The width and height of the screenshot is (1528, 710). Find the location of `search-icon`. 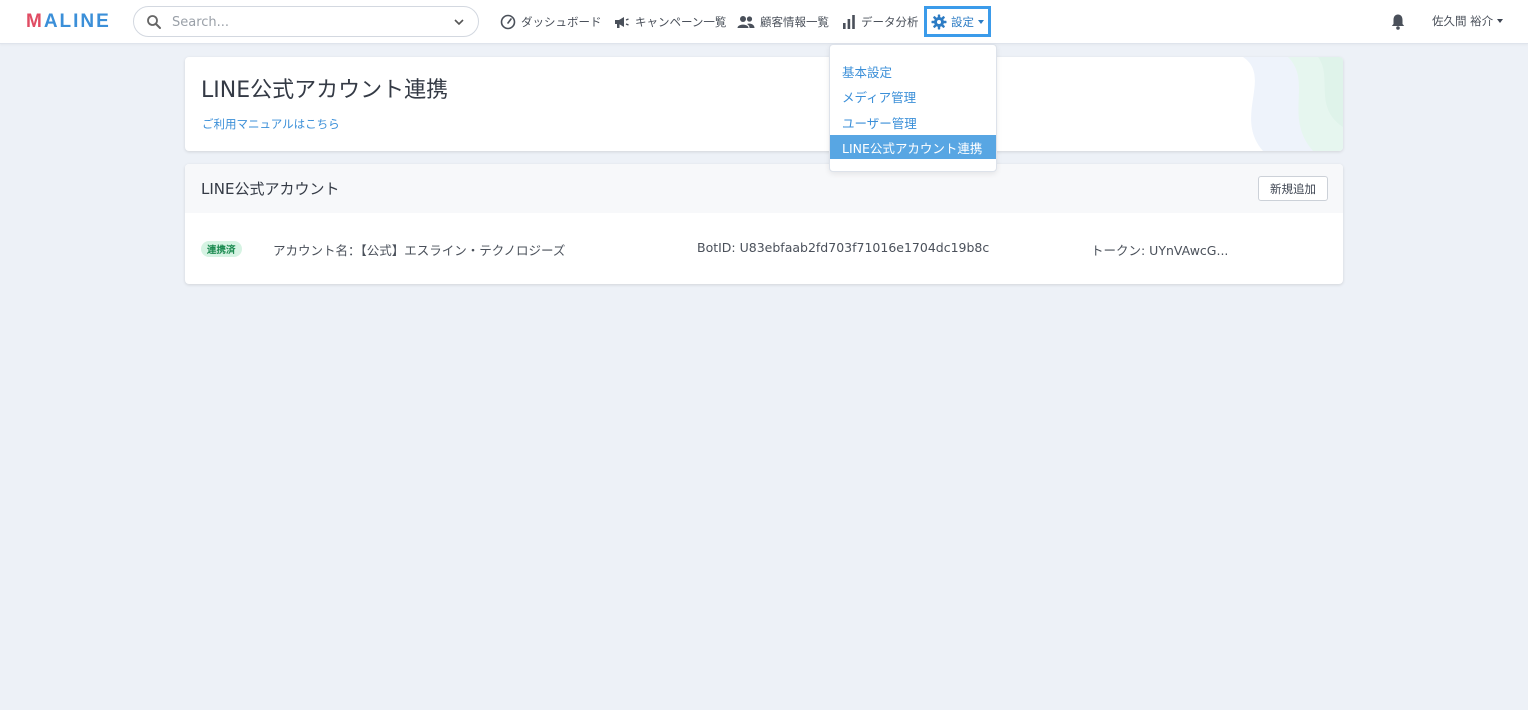

search-icon is located at coordinates (154, 22).